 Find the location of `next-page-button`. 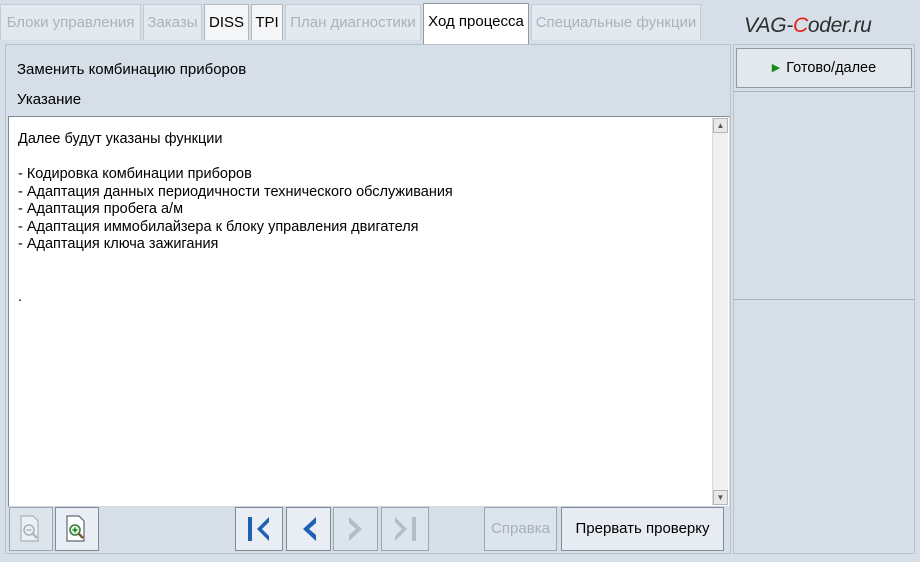

next-page-button is located at coordinates (355, 529).